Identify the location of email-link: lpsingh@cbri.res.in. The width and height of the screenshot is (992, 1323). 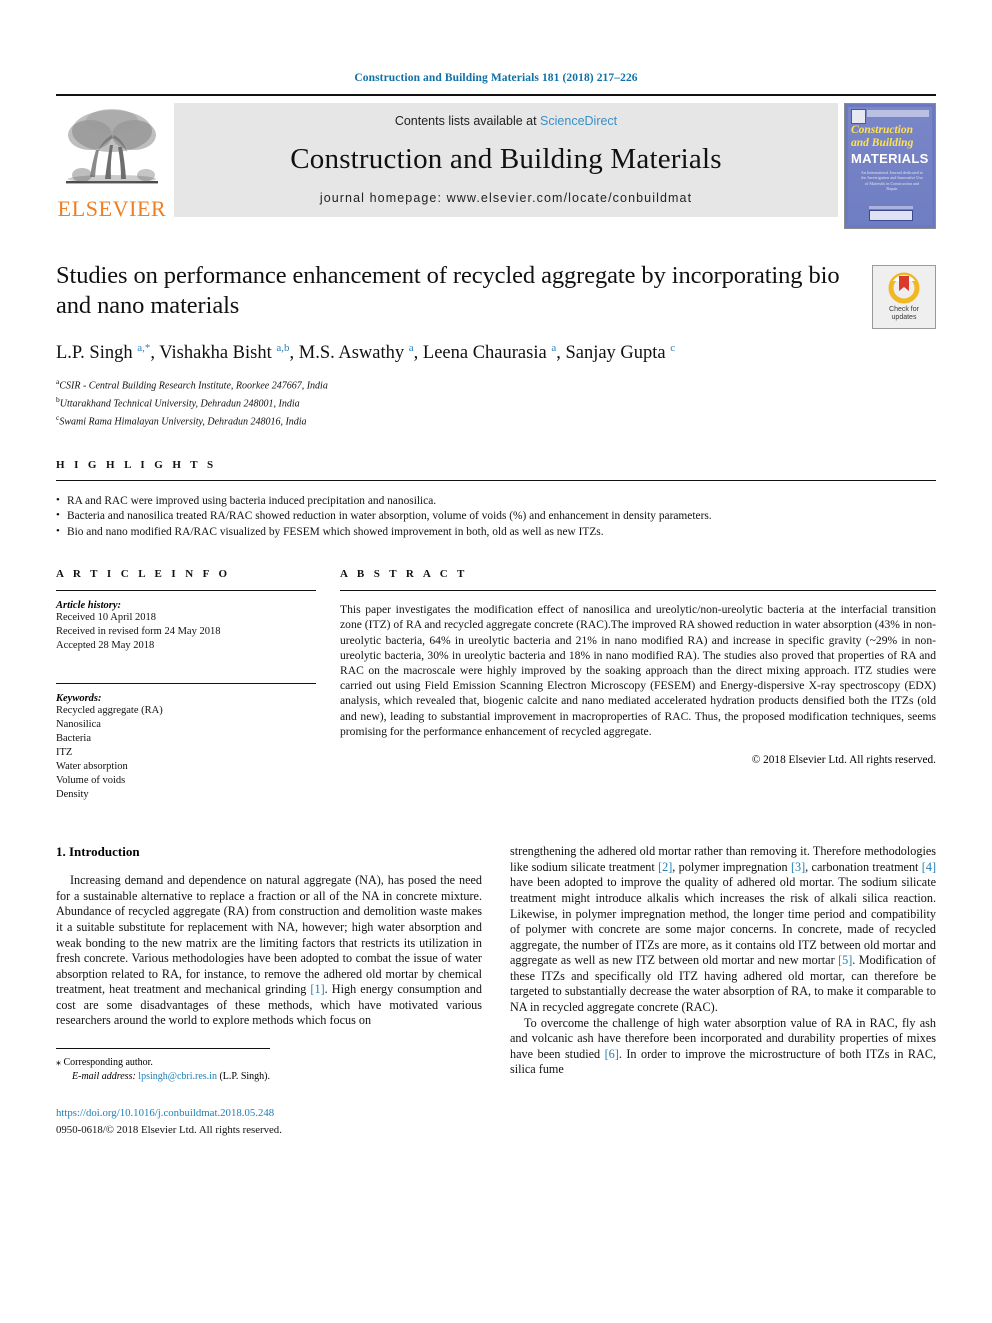
(177, 1076).